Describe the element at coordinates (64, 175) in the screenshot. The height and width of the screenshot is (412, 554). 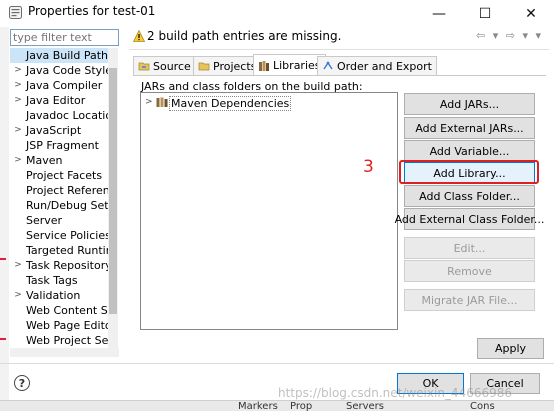
I see `tree-item-label: Project Facets` at that location.